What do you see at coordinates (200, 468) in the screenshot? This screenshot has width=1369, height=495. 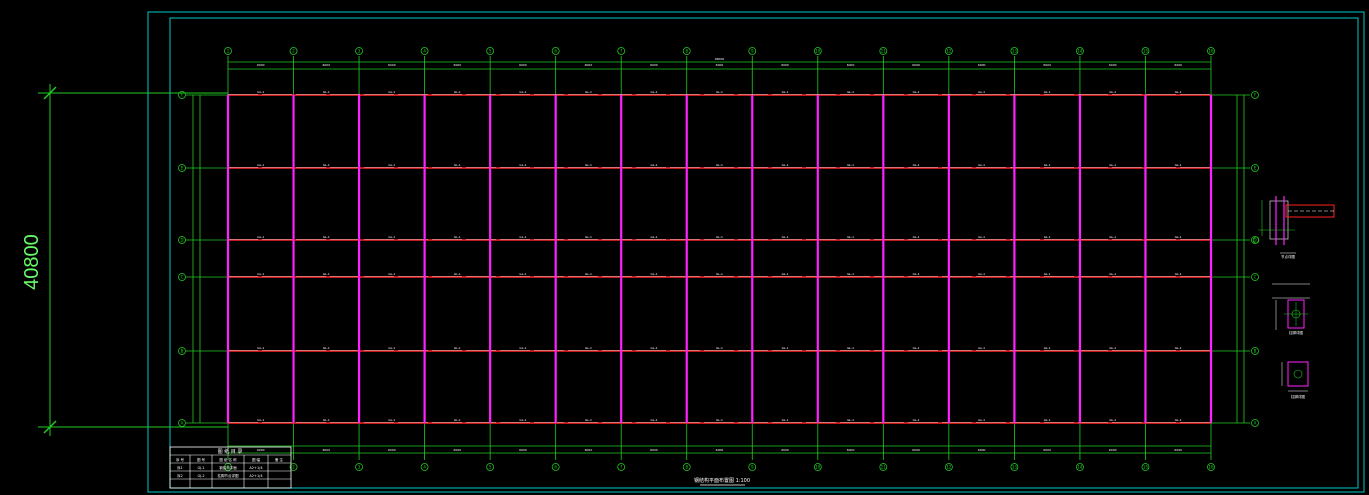 I see `table-cell: GJ-1` at bounding box center [200, 468].